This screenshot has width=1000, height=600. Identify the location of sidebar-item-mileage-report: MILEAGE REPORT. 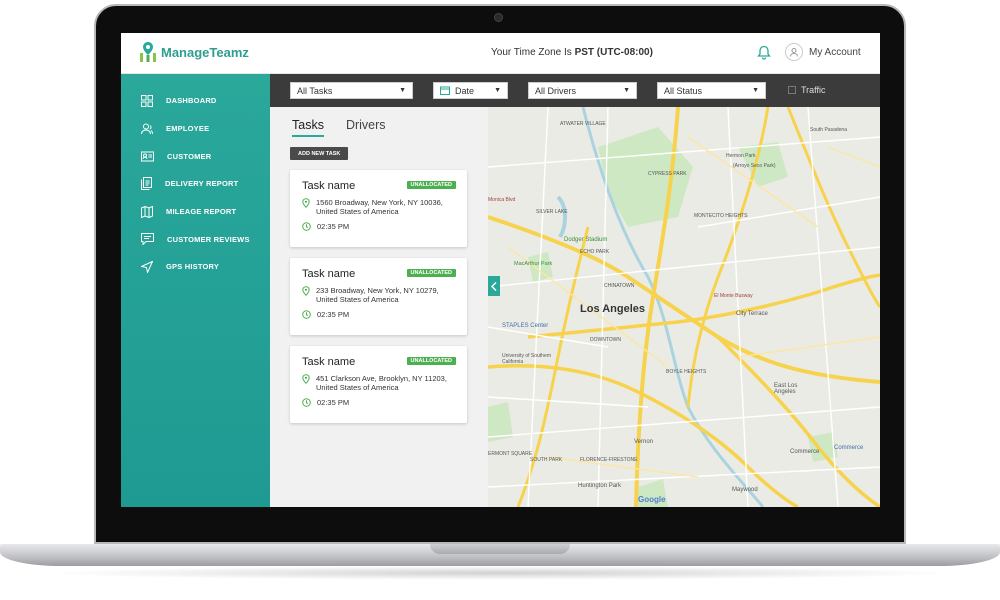
(195, 212).